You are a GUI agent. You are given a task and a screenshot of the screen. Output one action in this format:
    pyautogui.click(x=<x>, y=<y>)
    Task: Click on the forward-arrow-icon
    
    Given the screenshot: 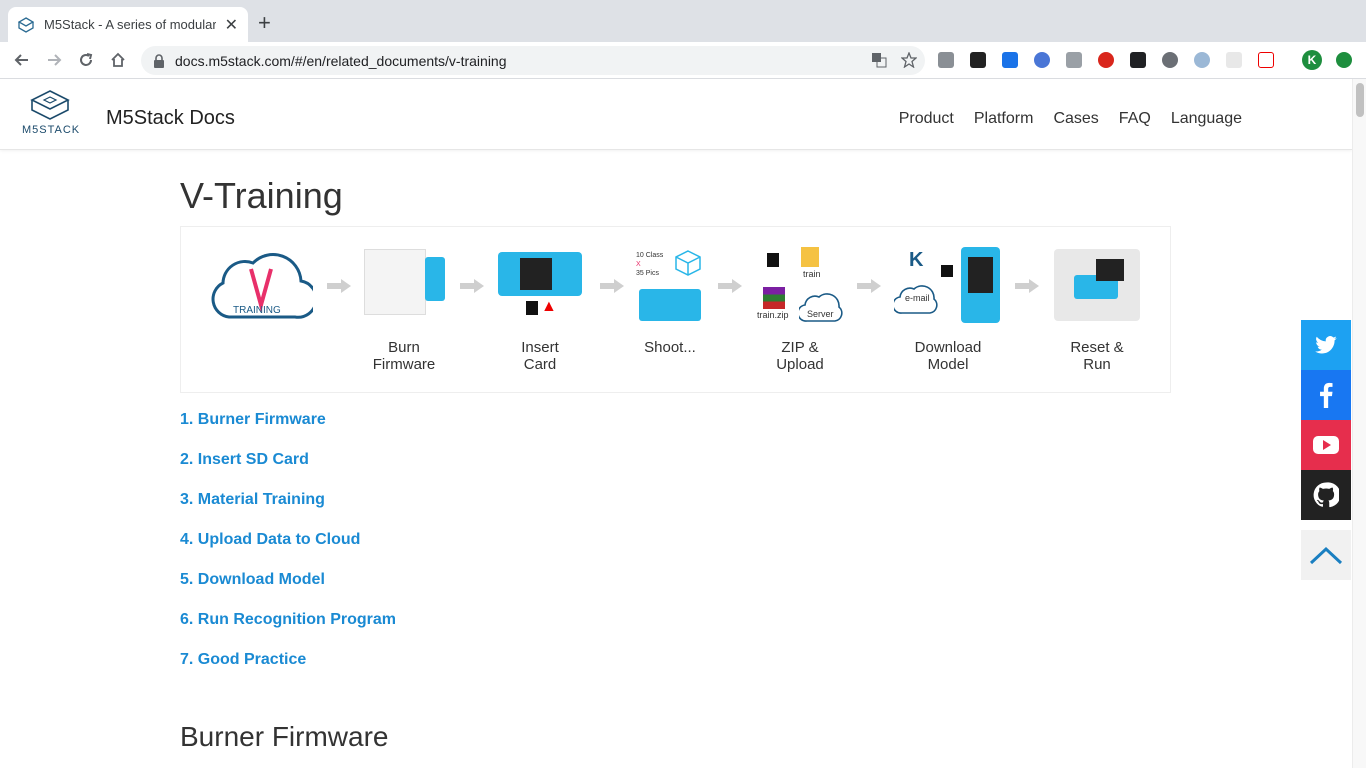 What is the action you would take?
    pyautogui.click(x=55, y=60)
    